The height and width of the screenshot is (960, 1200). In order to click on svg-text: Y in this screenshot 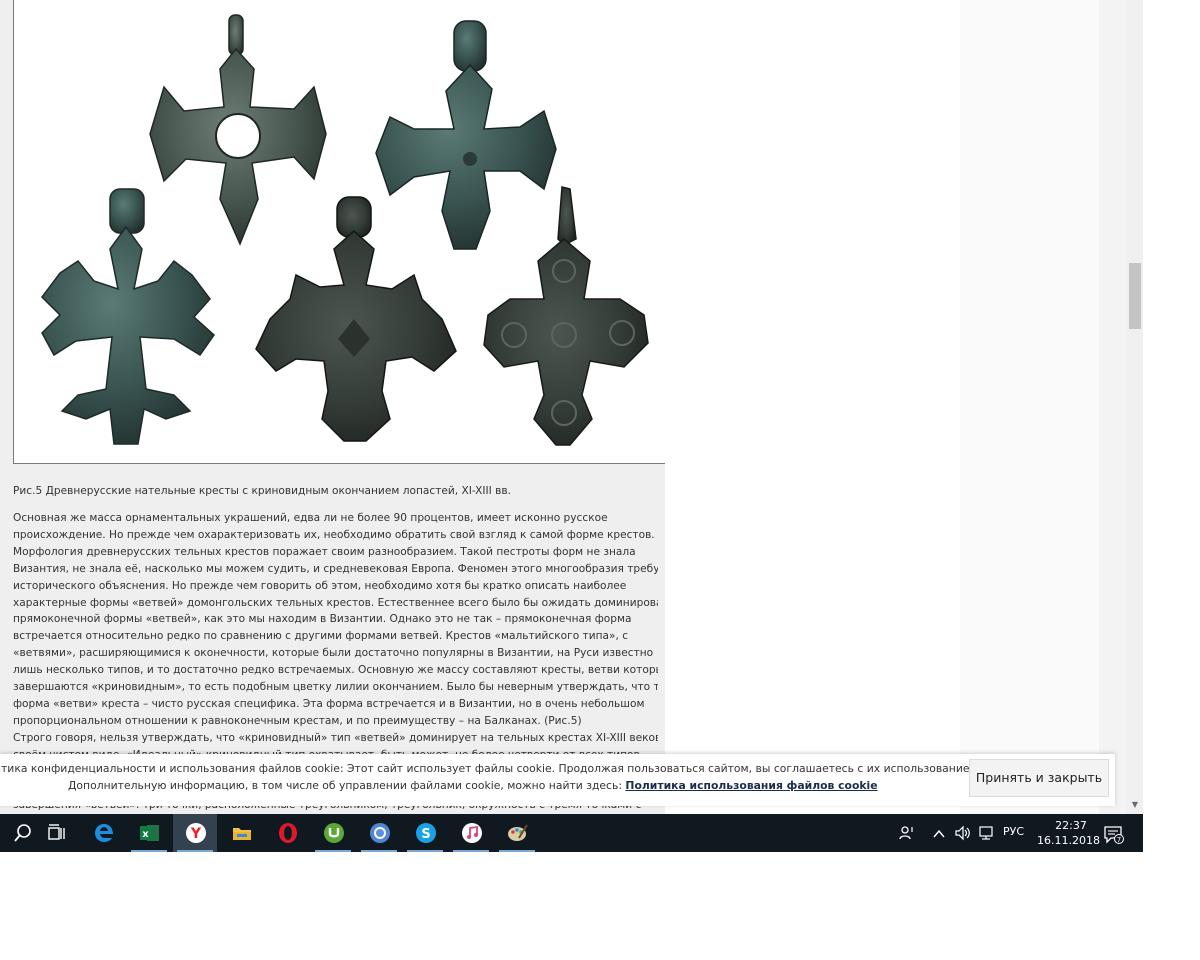, I will do `click(196, 834)`.